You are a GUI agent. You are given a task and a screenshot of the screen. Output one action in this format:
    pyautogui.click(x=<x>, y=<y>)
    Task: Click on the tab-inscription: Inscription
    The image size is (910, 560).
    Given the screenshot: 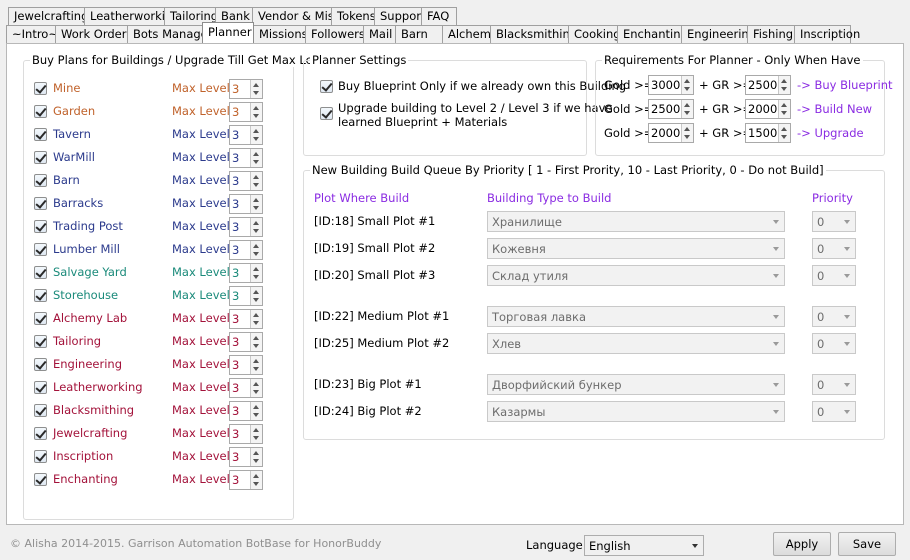 What is the action you would take?
    pyautogui.click(x=827, y=34)
    